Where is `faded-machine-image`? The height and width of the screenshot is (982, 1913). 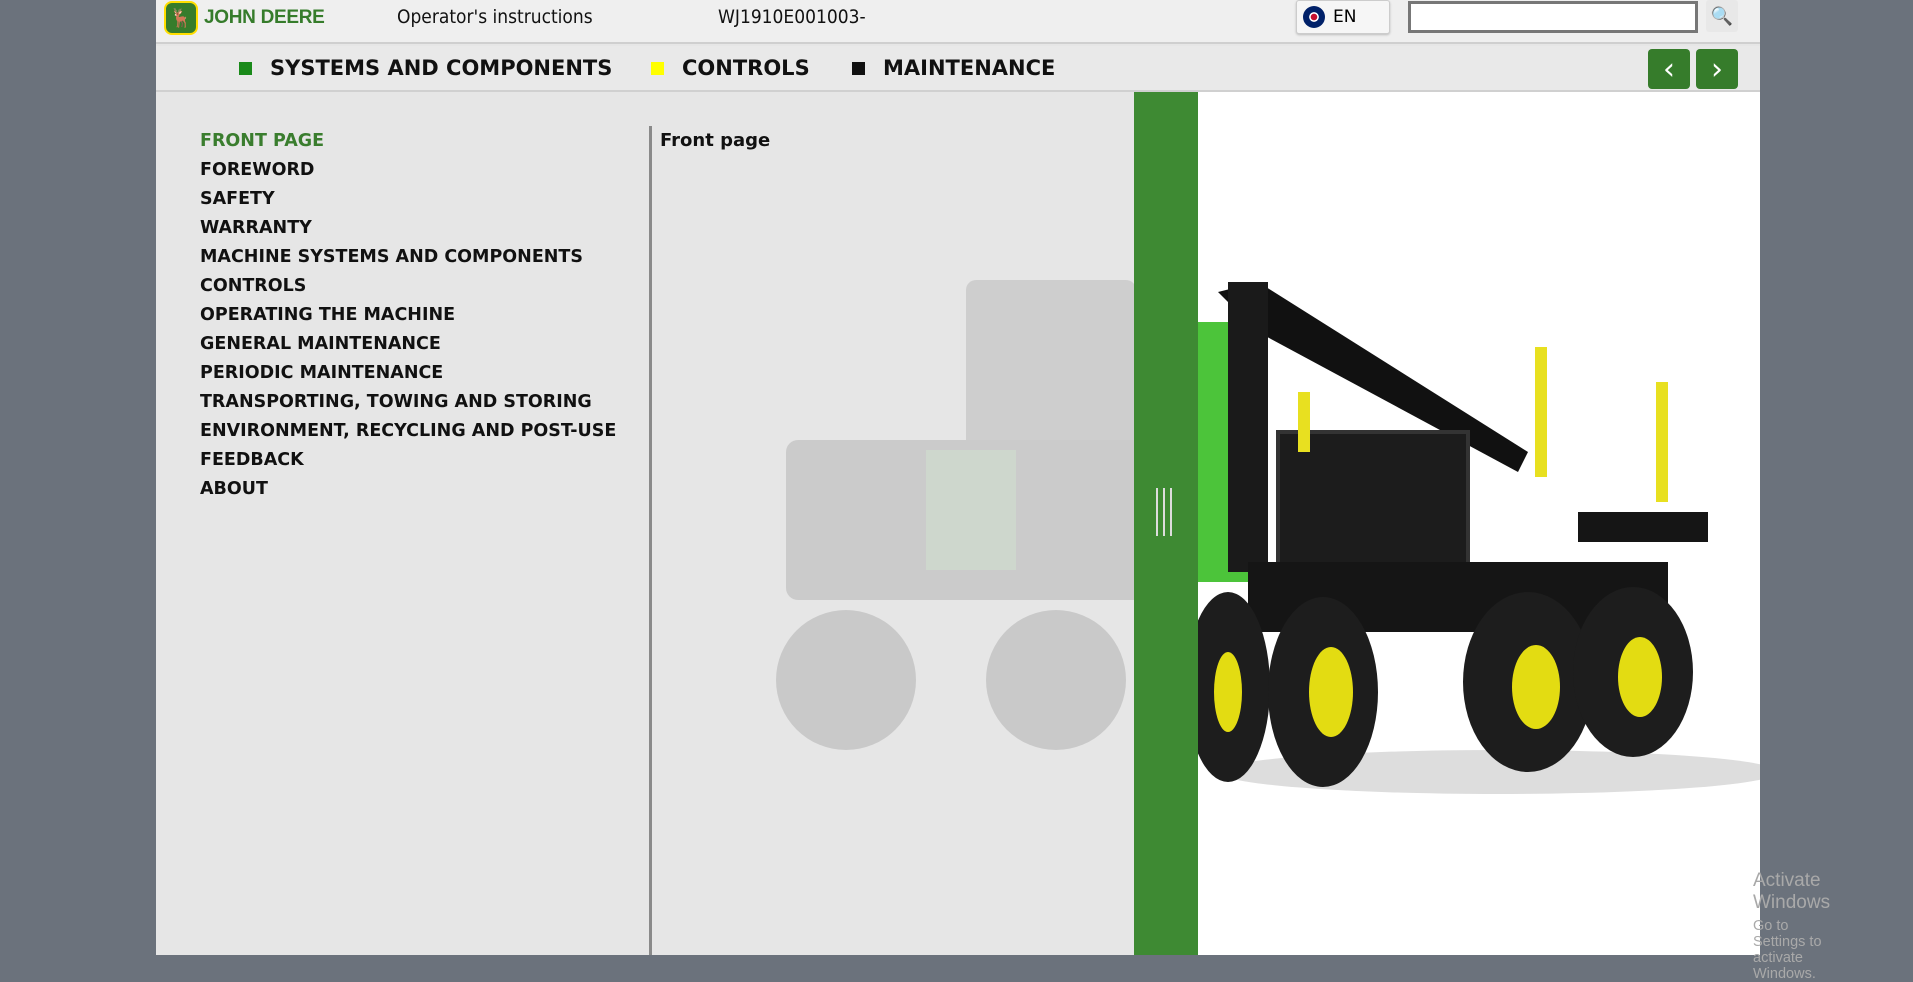
faded-machine-image is located at coordinates (961, 515).